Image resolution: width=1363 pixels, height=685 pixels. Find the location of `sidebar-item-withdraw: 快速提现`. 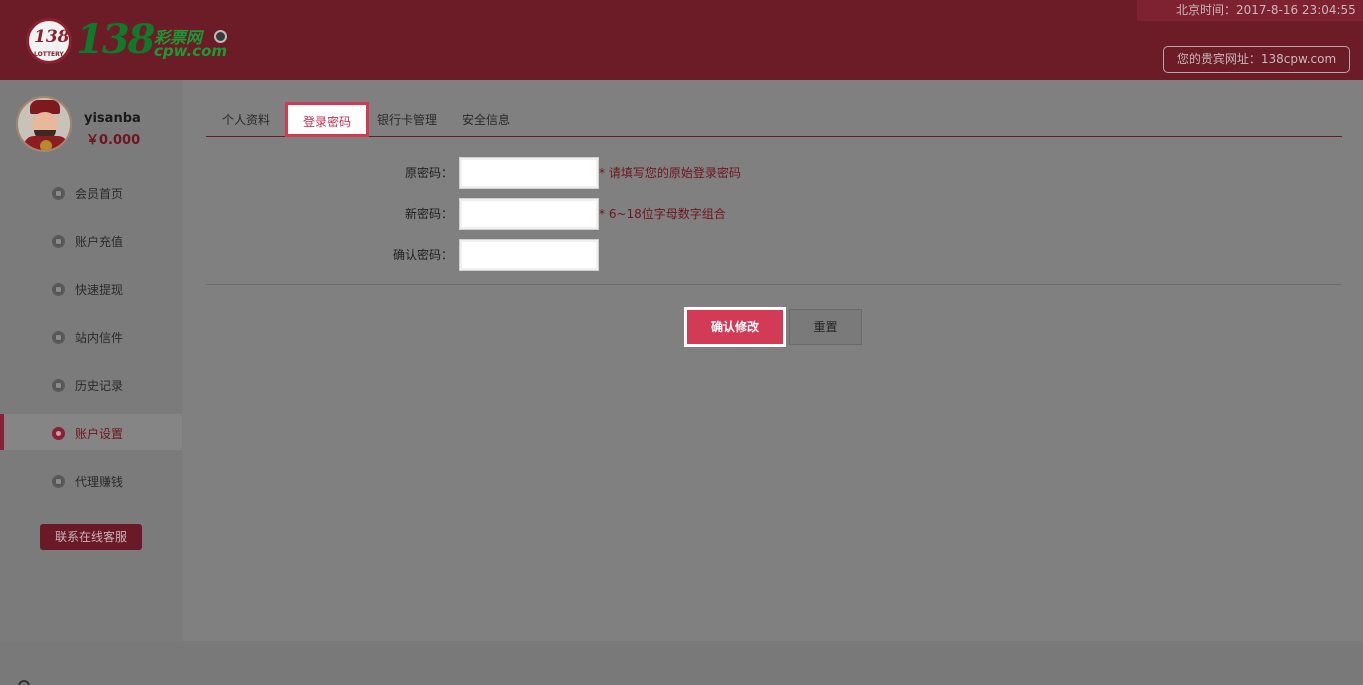

sidebar-item-withdraw: 快速提现 is located at coordinates (91, 288).